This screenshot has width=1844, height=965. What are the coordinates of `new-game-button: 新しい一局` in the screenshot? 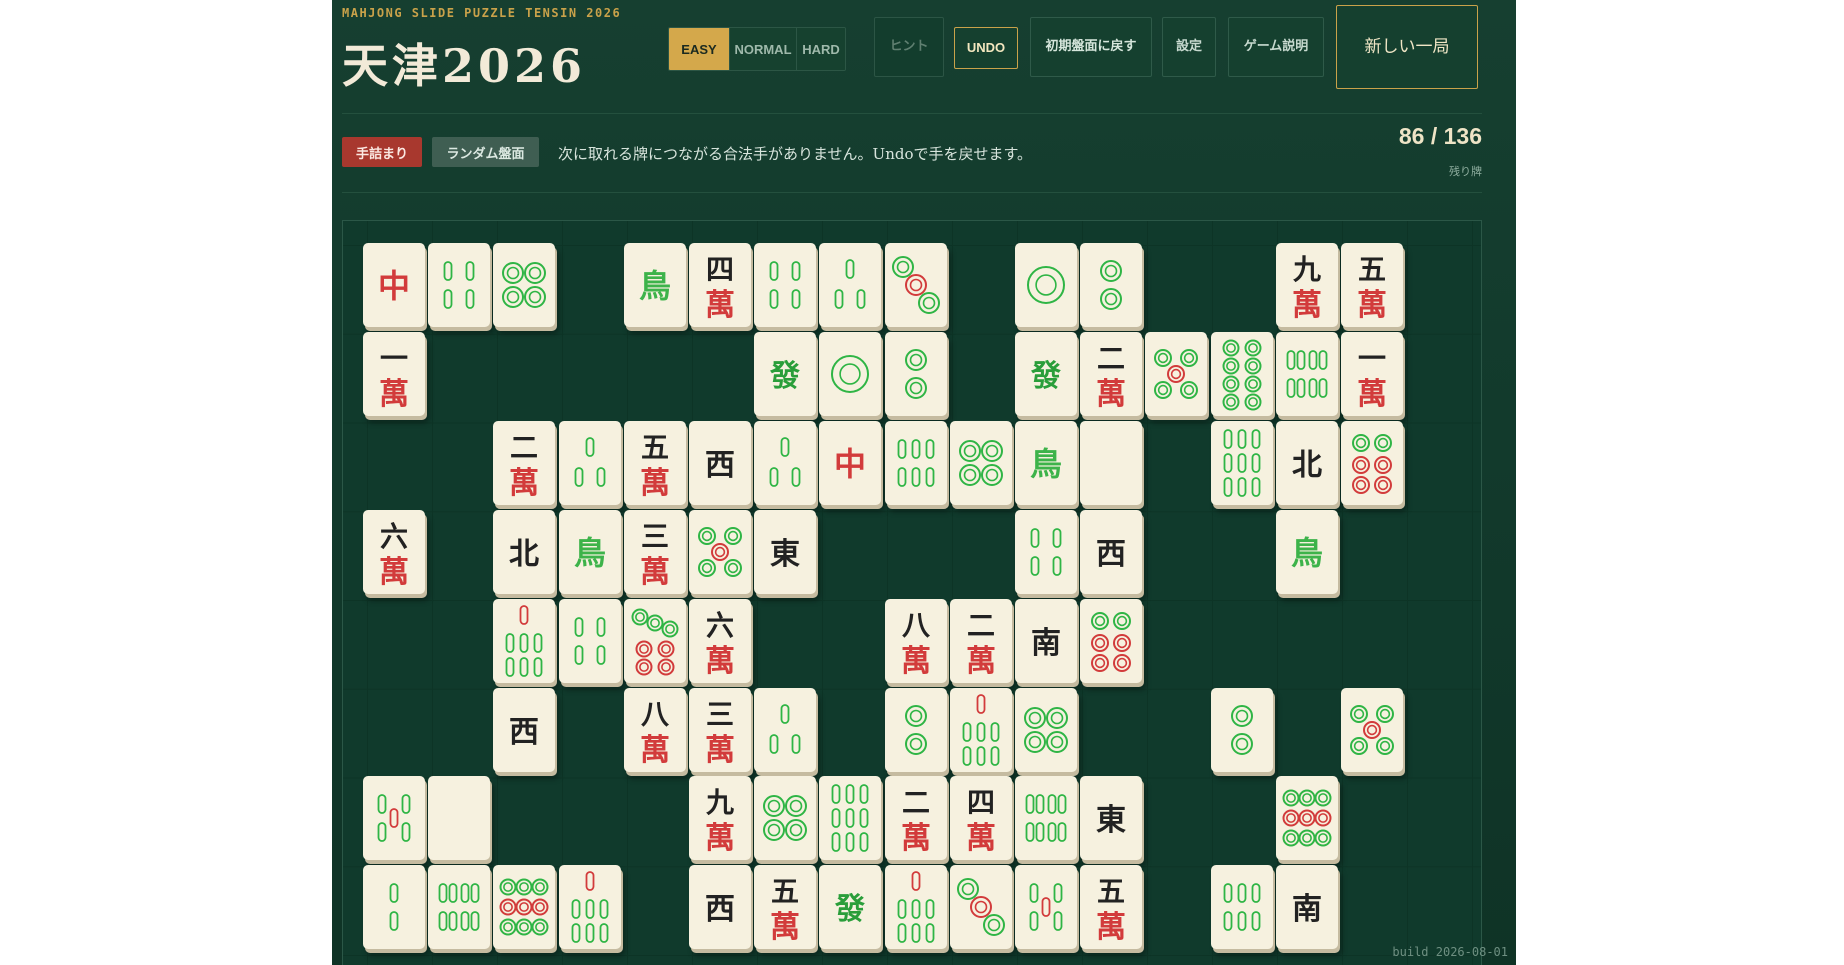 It's located at (1407, 47).